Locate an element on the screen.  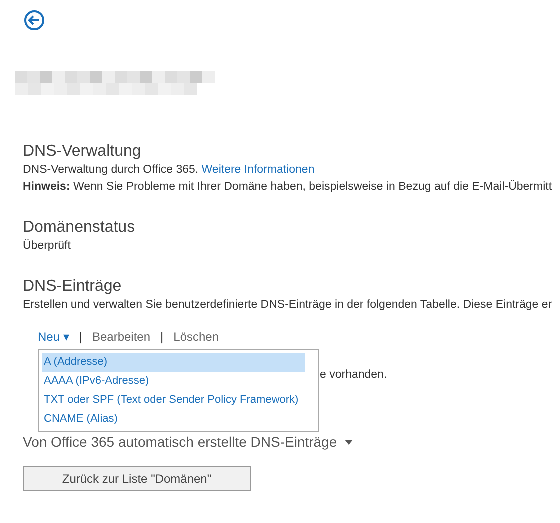
menu-item: A (Addresse) is located at coordinates (173, 362).